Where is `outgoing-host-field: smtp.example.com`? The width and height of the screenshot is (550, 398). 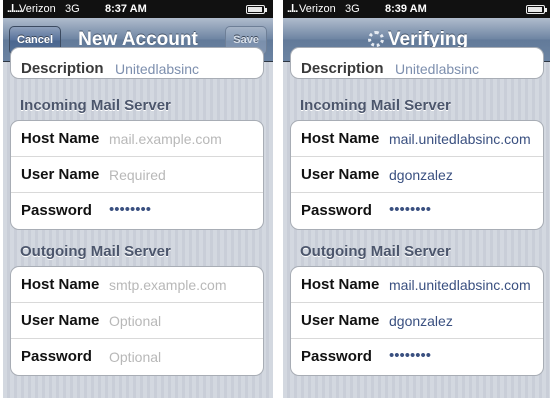 outgoing-host-field: smtp.example.com is located at coordinates (167, 285).